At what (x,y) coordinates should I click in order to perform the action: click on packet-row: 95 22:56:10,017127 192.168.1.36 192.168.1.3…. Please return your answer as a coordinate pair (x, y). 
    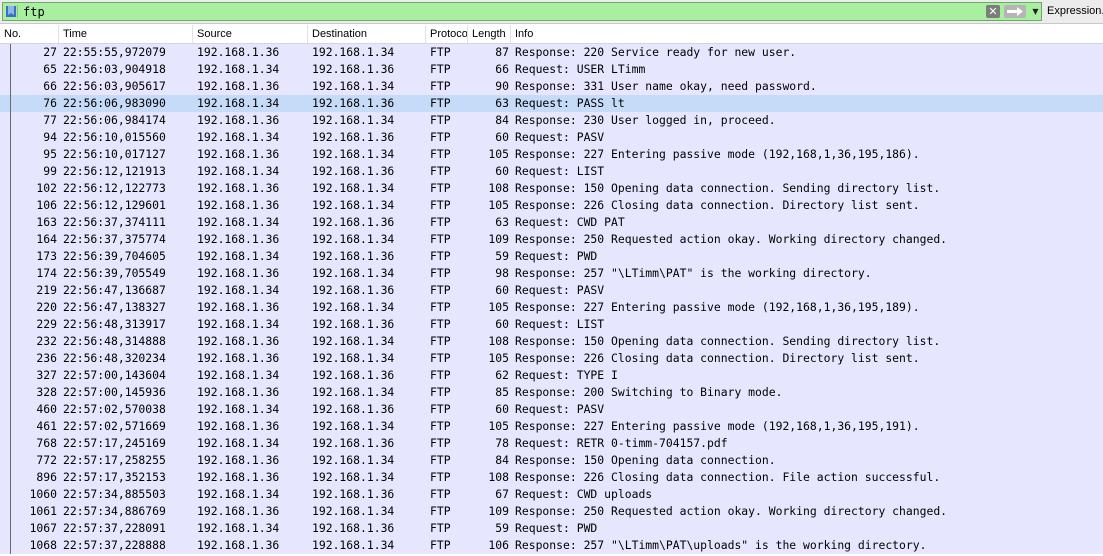
    Looking at the image, I should click on (551, 154).